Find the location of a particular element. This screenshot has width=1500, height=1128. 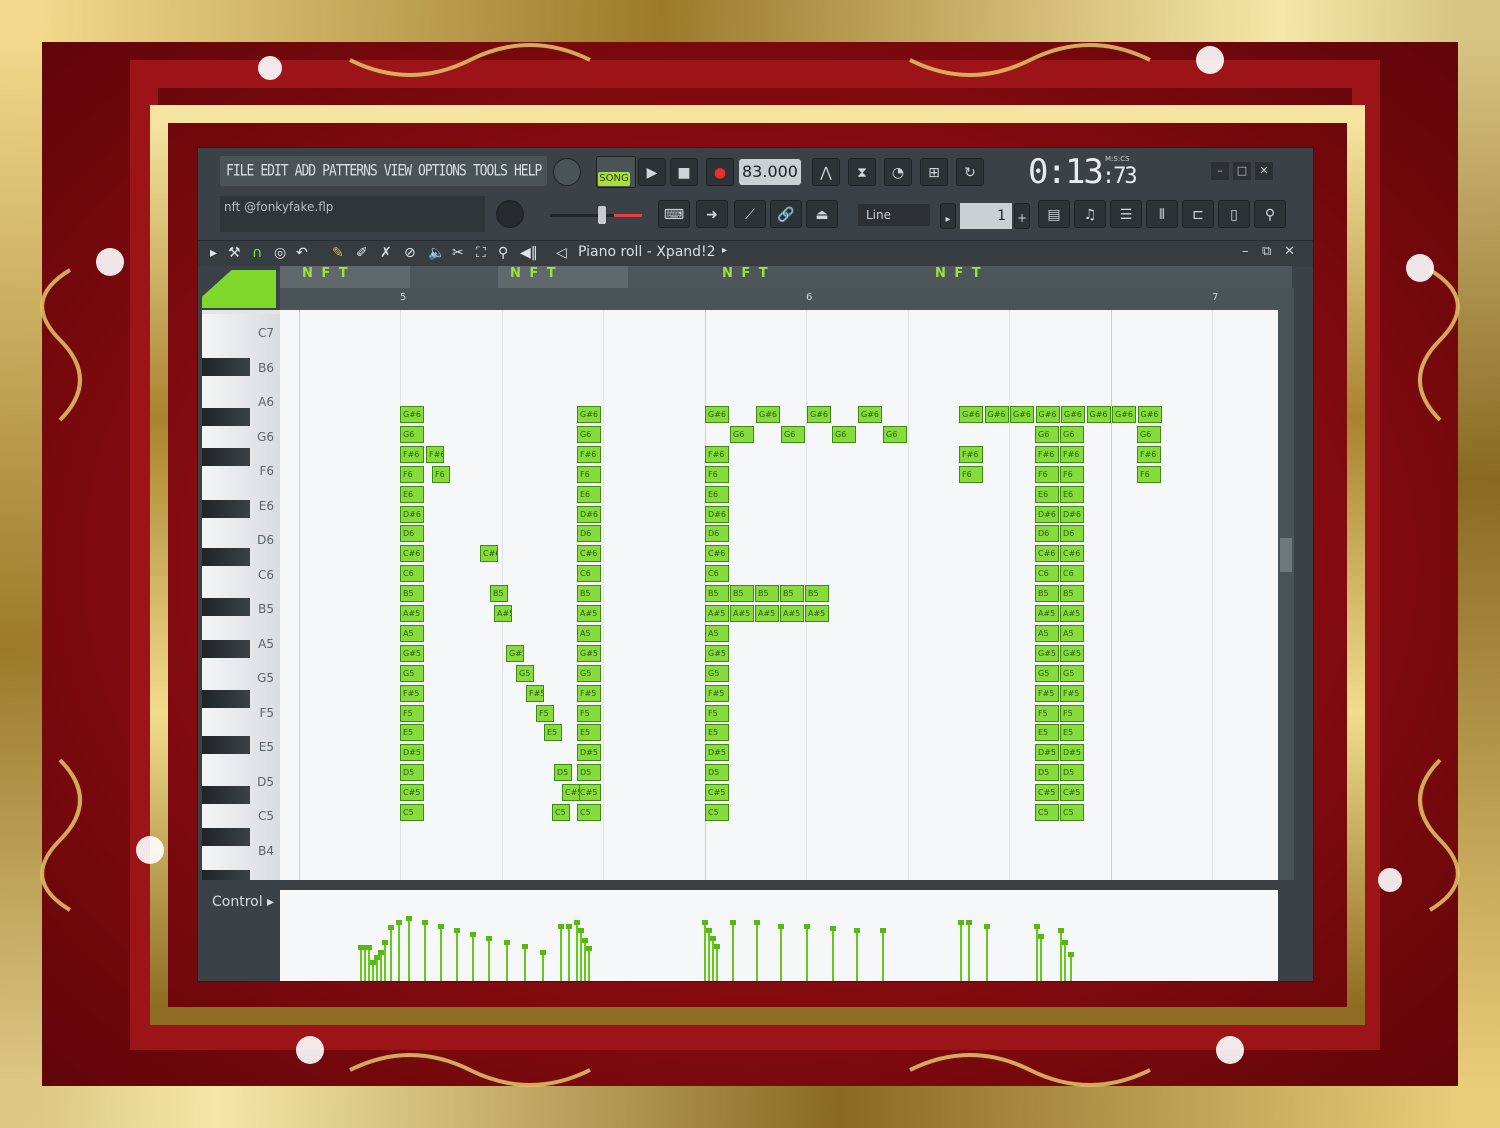

typing-keyboard-button: ⌨ is located at coordinates (674, 214).